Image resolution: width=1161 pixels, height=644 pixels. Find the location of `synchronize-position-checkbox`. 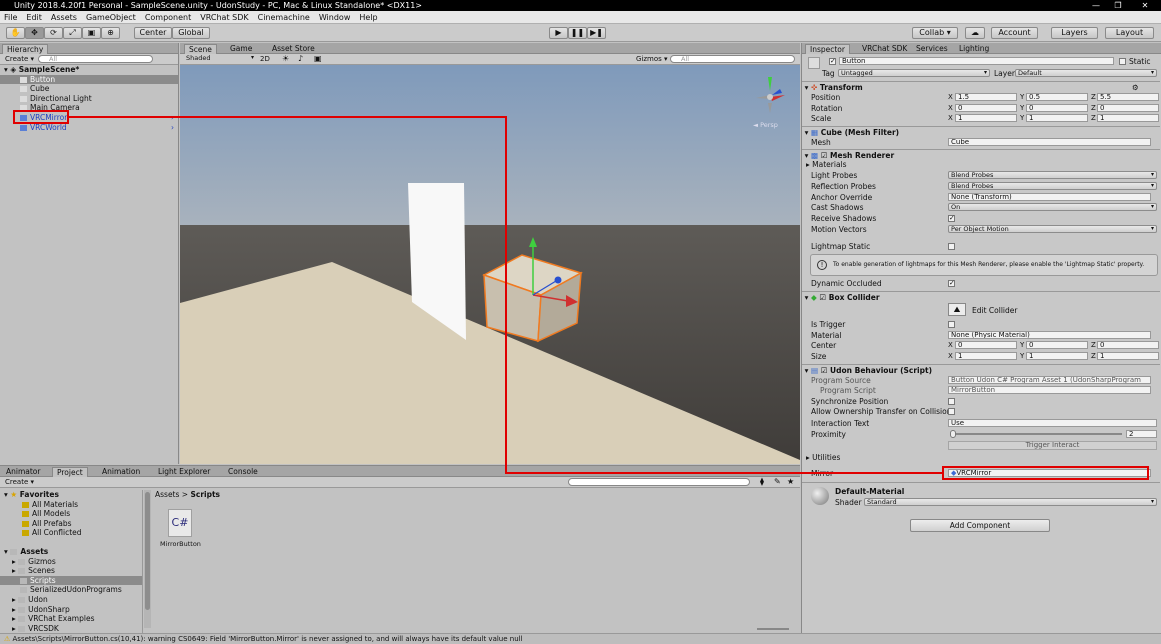

synchronize-position-checkbox is located at coordinates (951, 401).